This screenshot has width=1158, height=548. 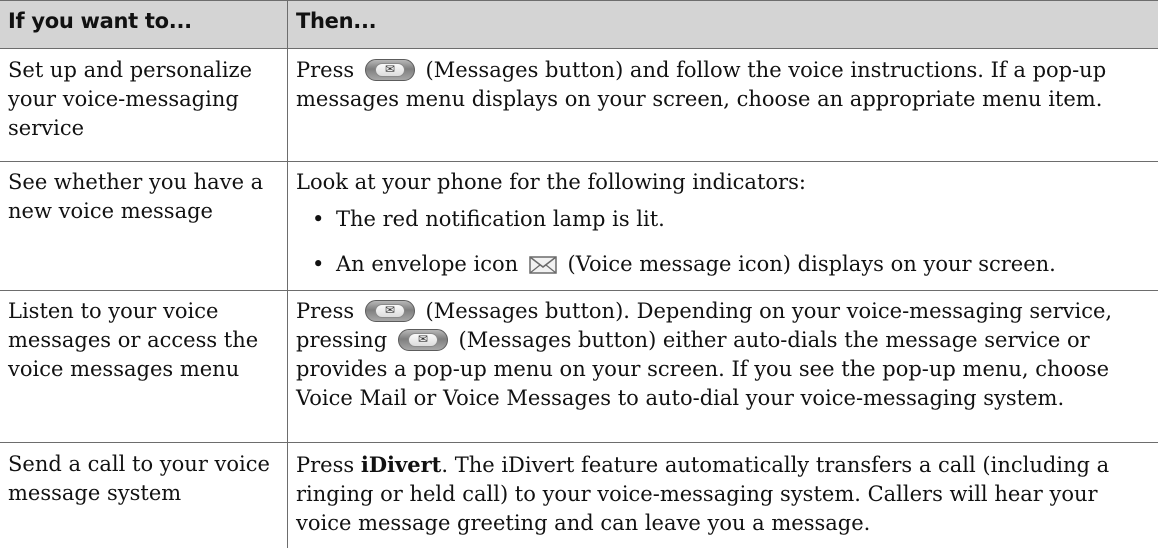 What do you see at coordinates (325, 70) in the screenshot?
I see `row-1-press-text: Press` at bounding box center [325, 70].